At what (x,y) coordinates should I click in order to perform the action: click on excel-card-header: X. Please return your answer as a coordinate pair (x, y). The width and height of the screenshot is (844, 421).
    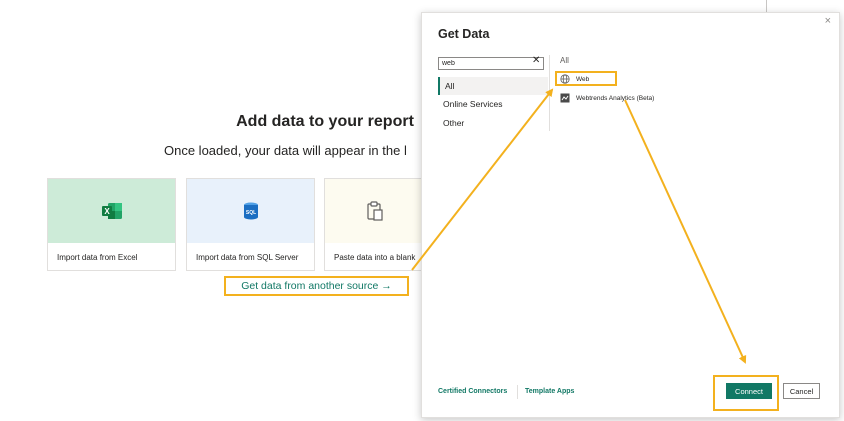
    Looking at the image, I should click on (111, 211).